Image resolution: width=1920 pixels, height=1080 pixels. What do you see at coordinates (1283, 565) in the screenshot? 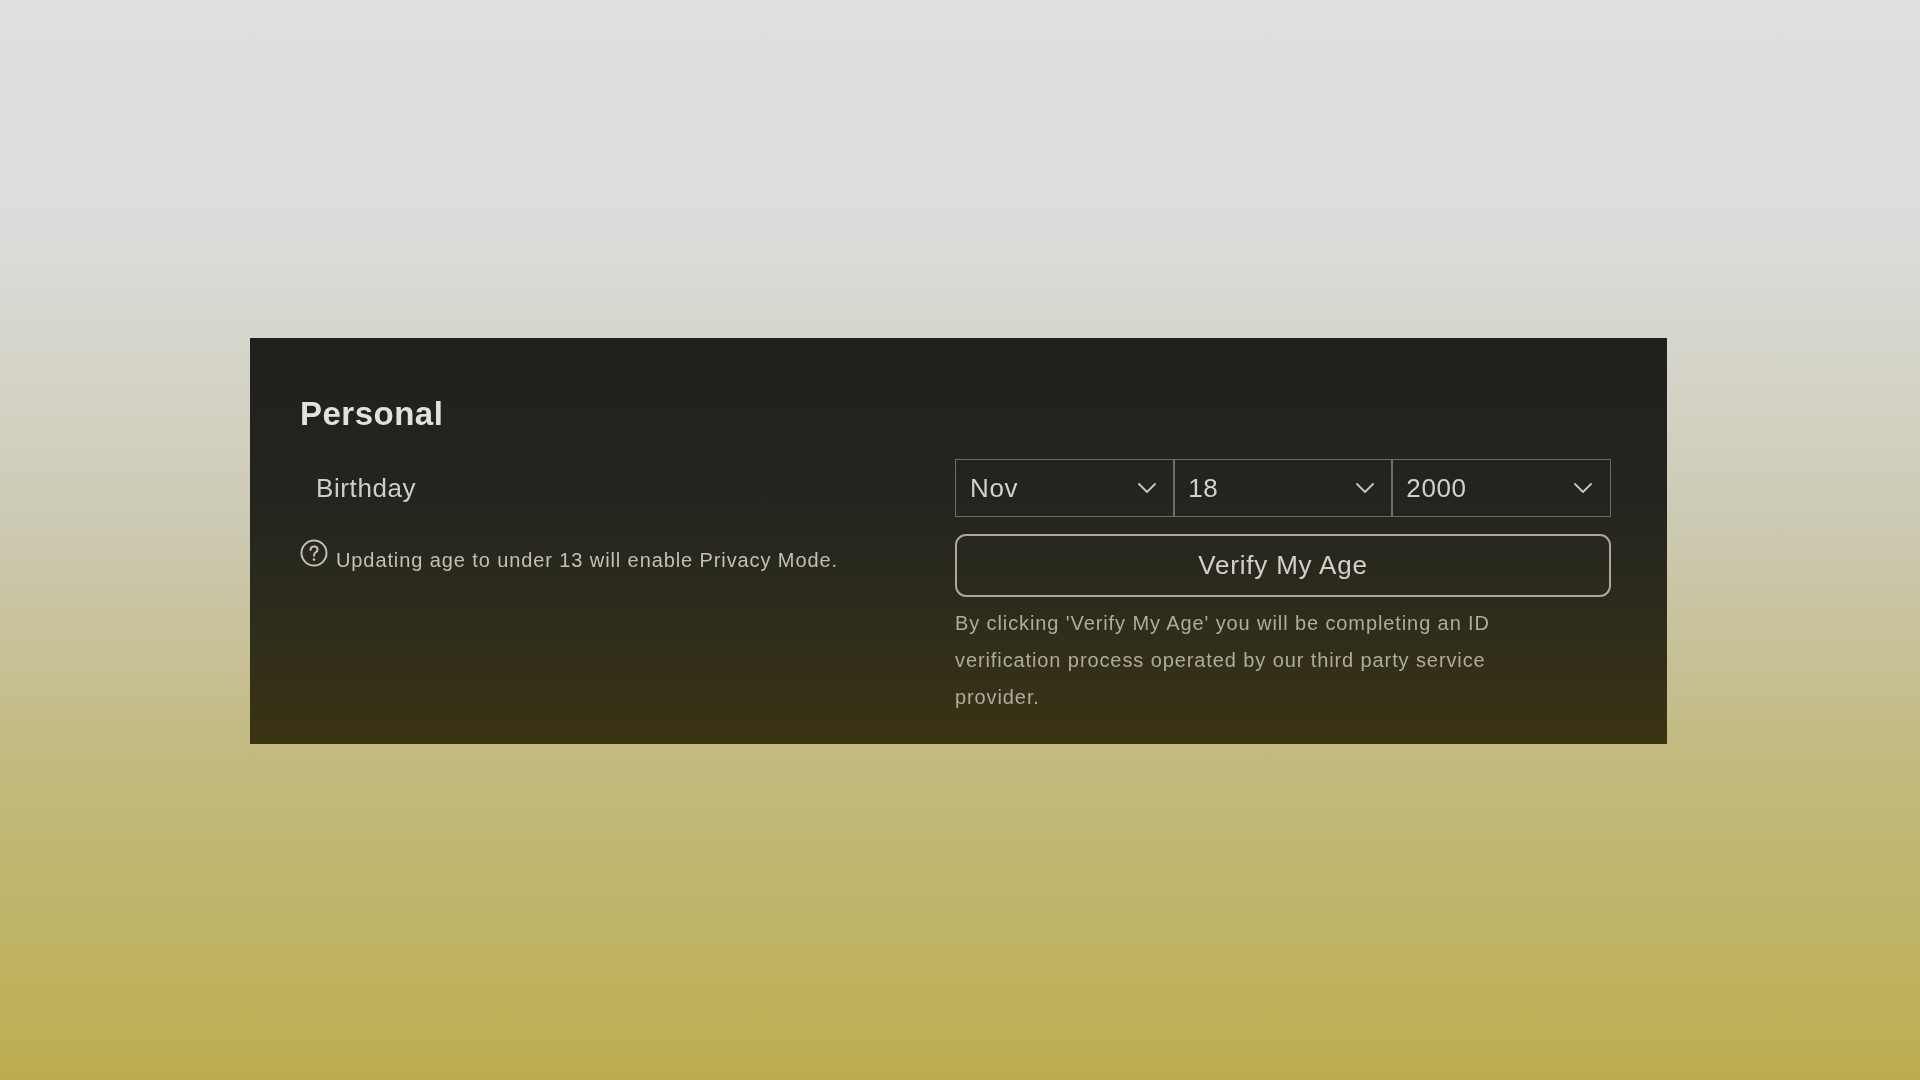
I see `verify-button: Verify My Age` at bounding box center [1283, 565].